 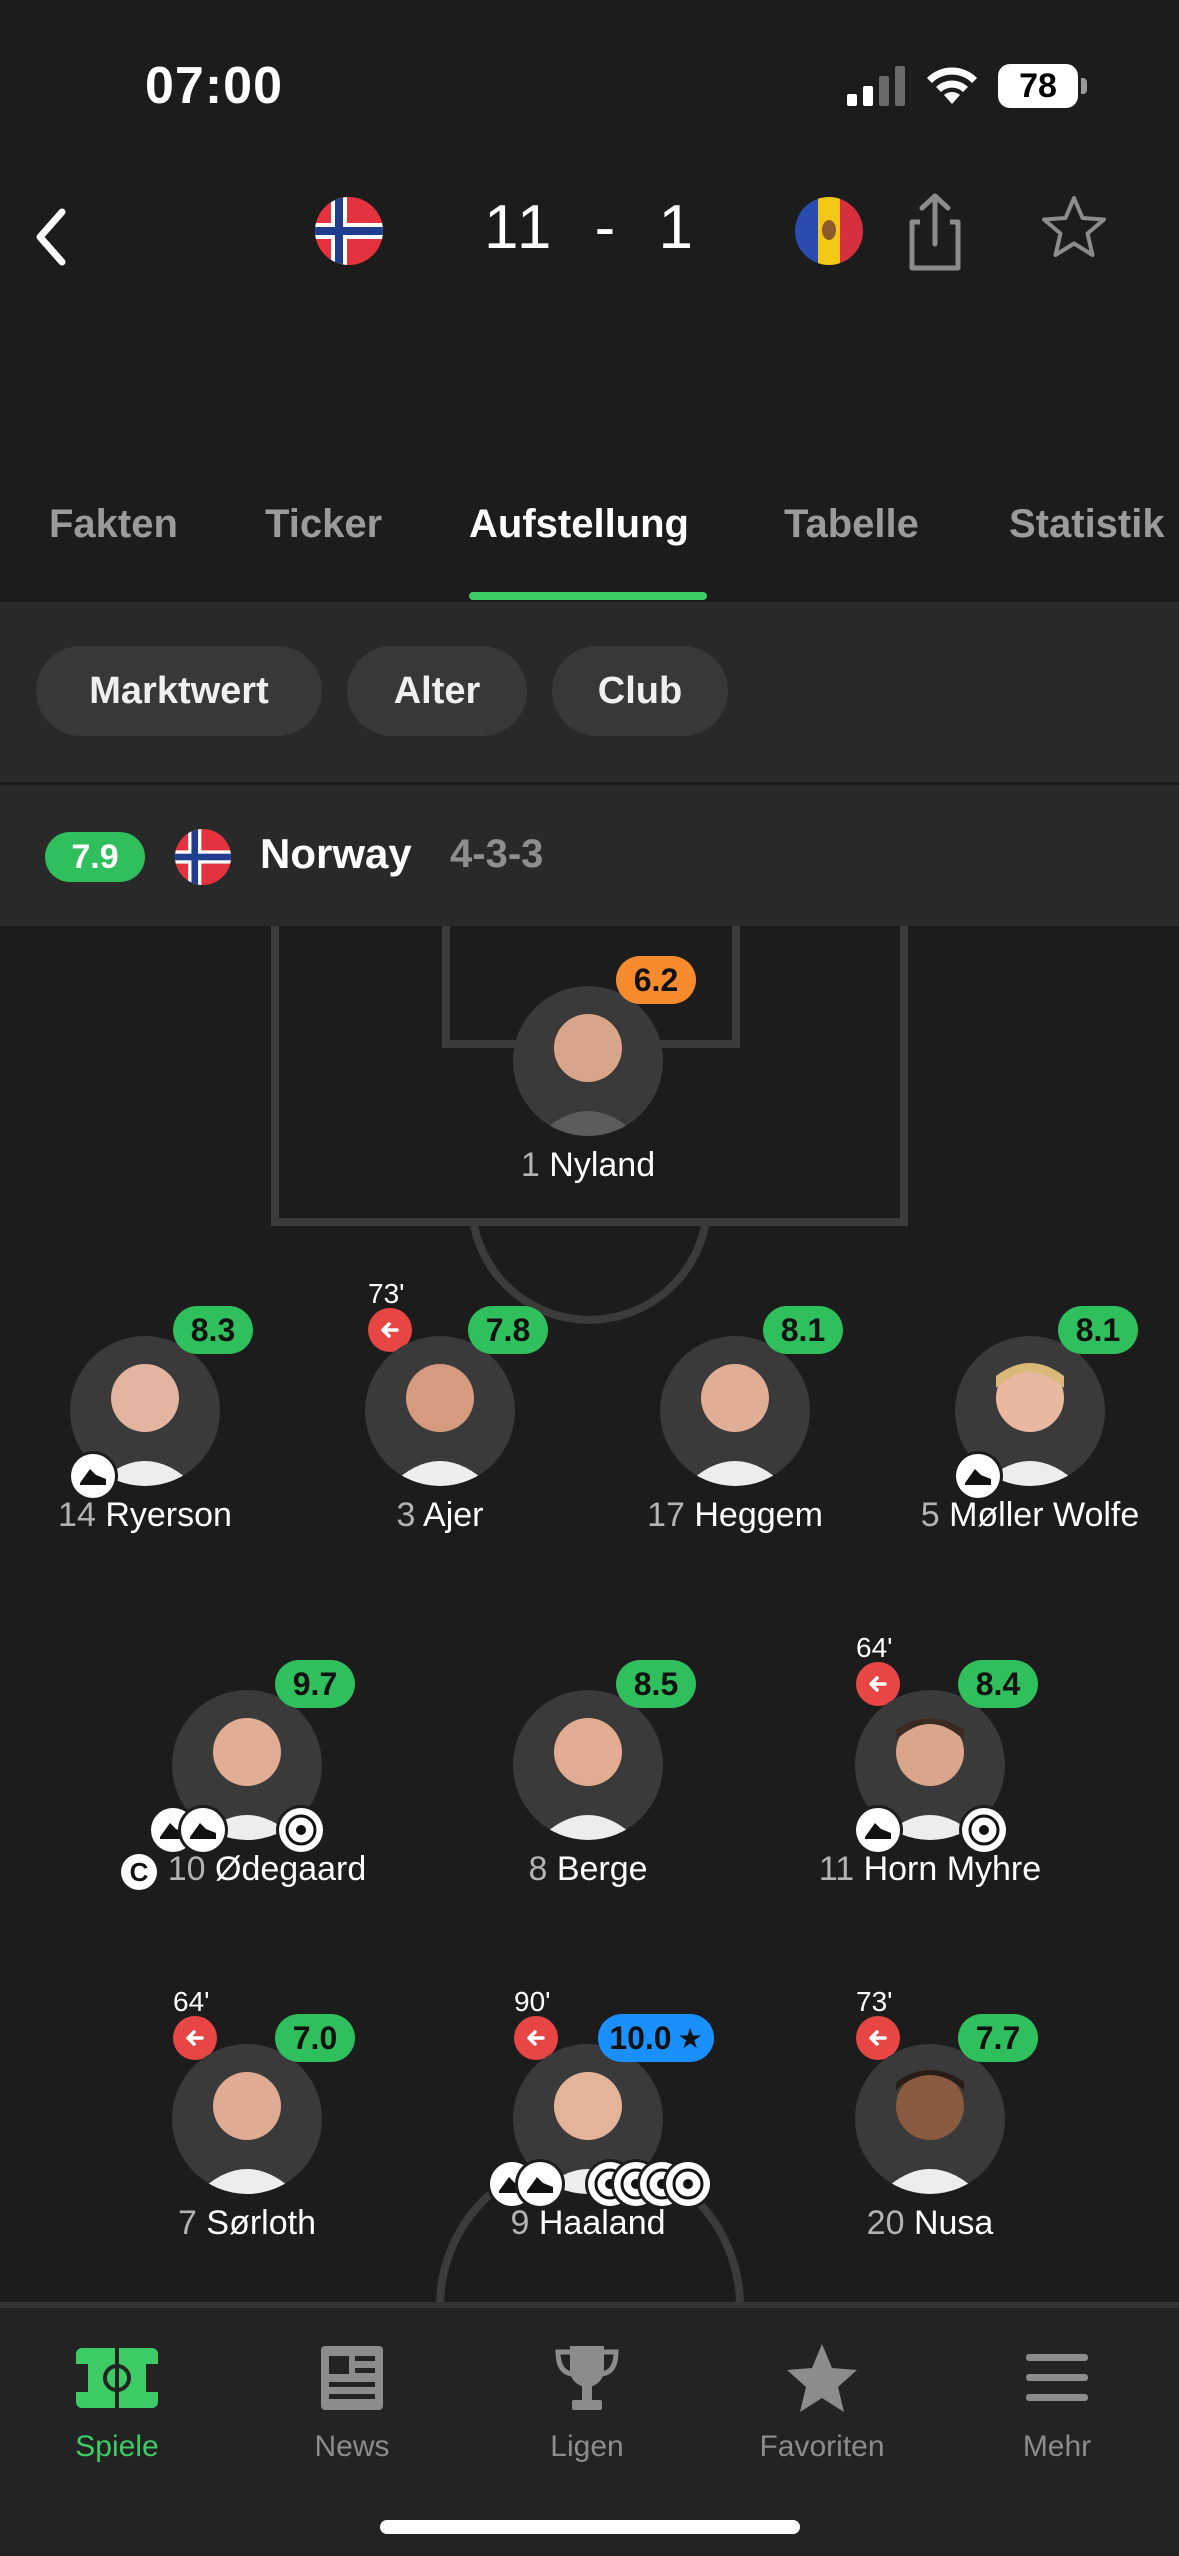 I want to click on back-arrow-icon, so click(x=57, y=237).